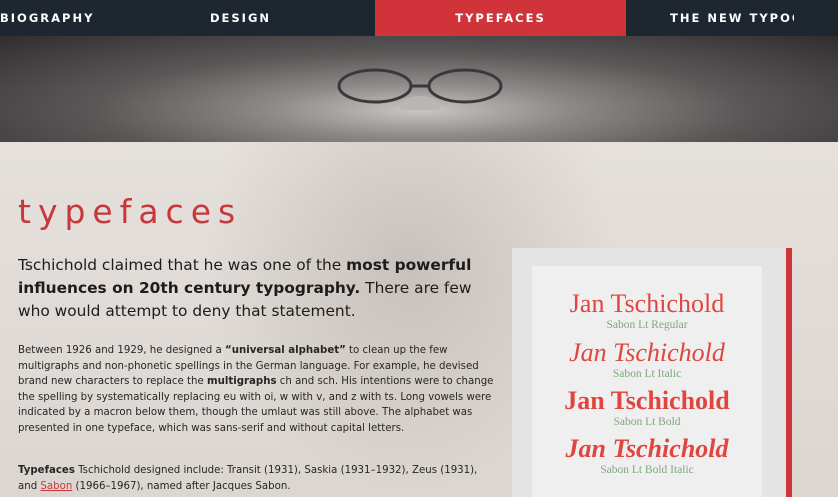 The width and height of the screenshot is (838, 497). Describe the element at coordinates (121, 350) in the screenshot. I see `body-text-1: Between 1926 and 1929, he designed a` at that location.